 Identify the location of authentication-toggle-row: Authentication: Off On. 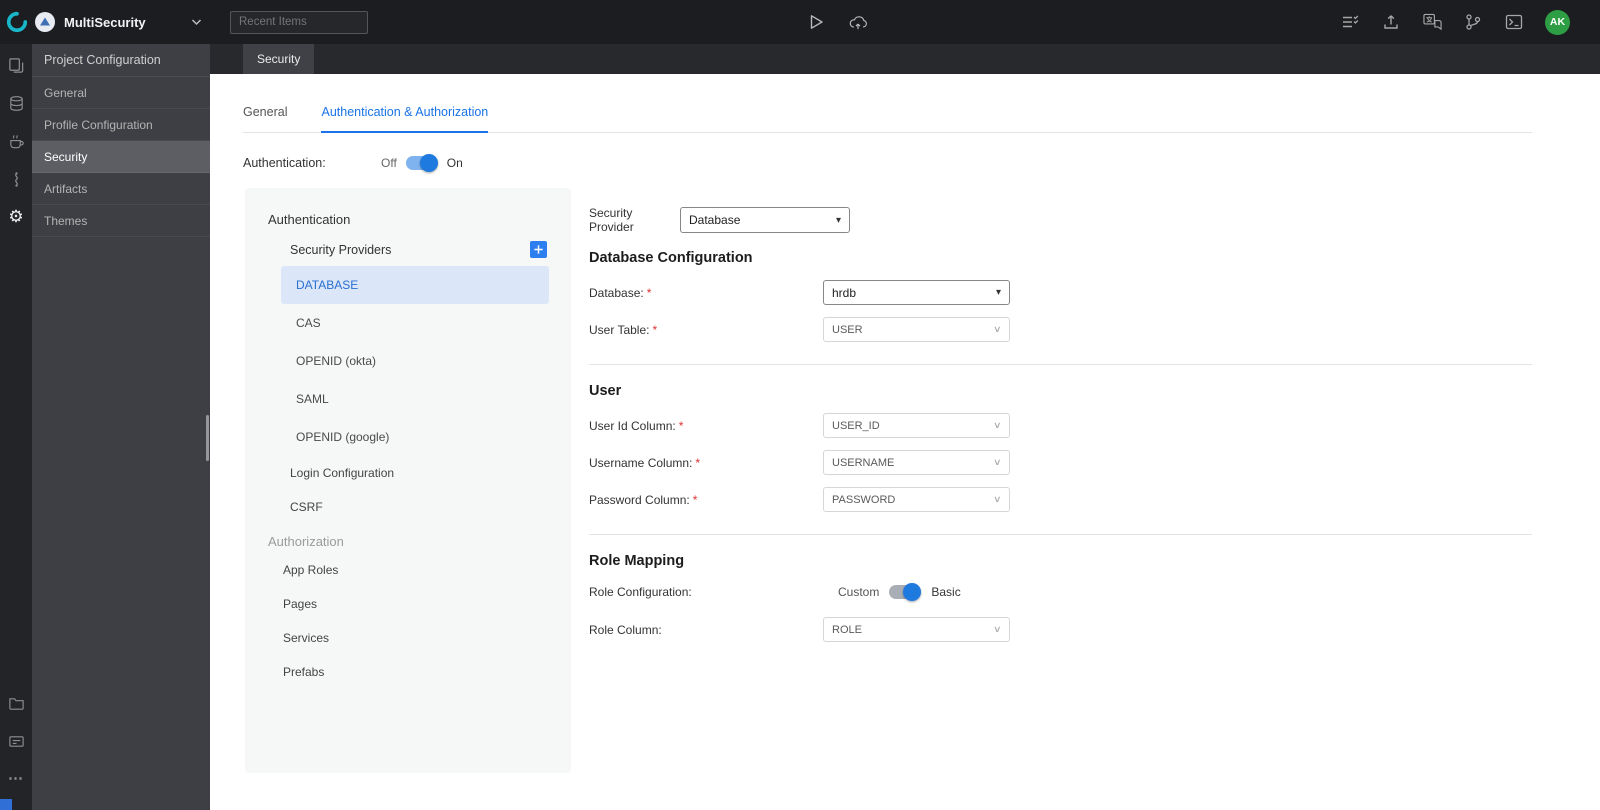
(887, 163).